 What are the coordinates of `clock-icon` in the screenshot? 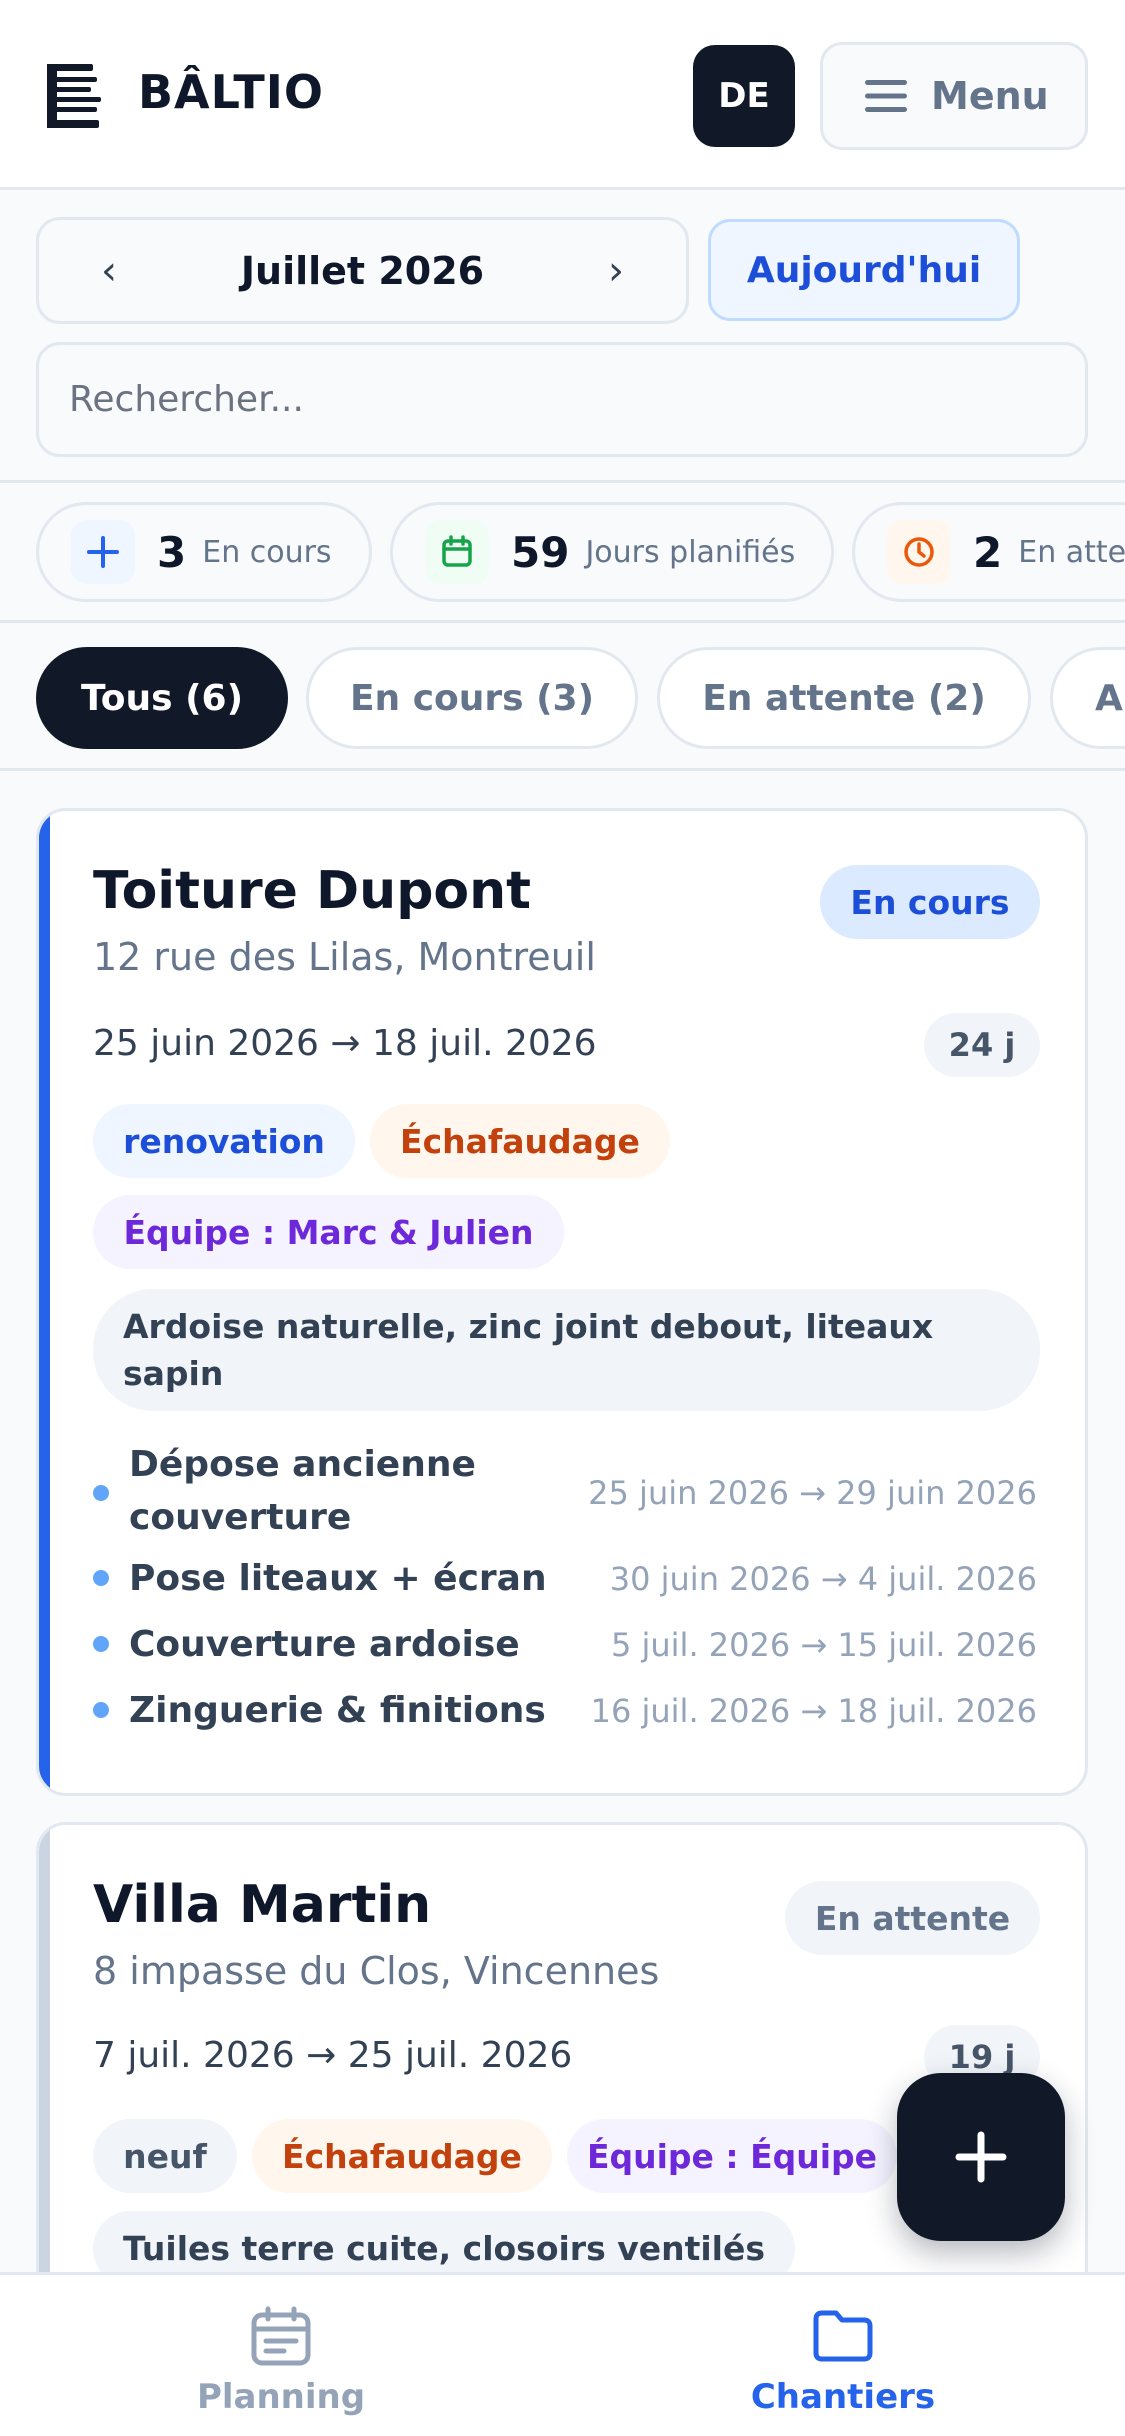 It's located at (919, 552).